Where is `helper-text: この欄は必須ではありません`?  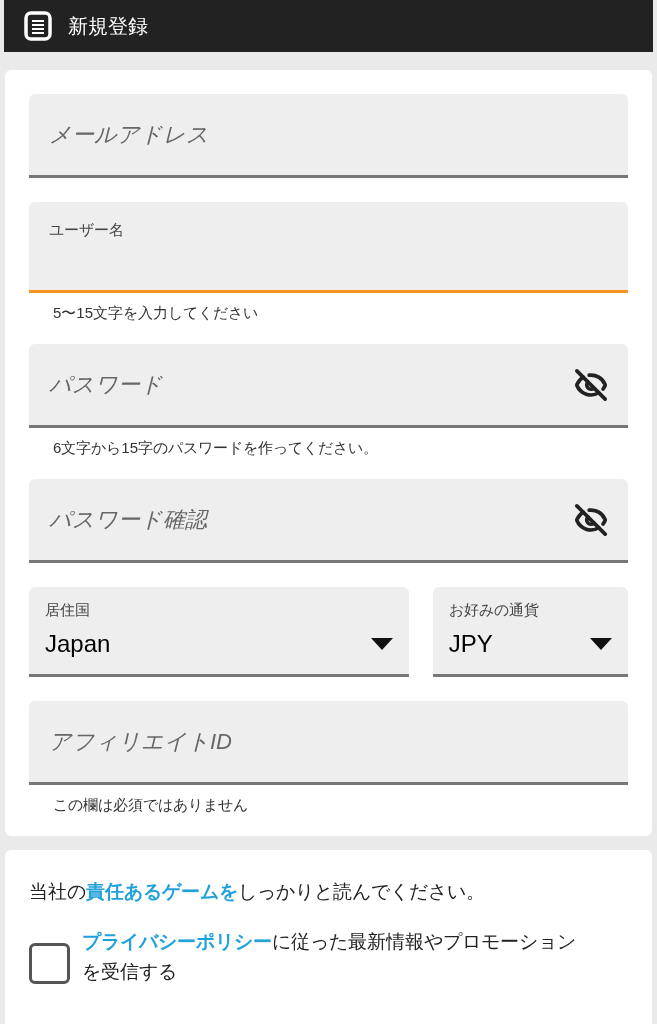
helper-text: この欄は必須ではありません is located at coordinates (150, 803).